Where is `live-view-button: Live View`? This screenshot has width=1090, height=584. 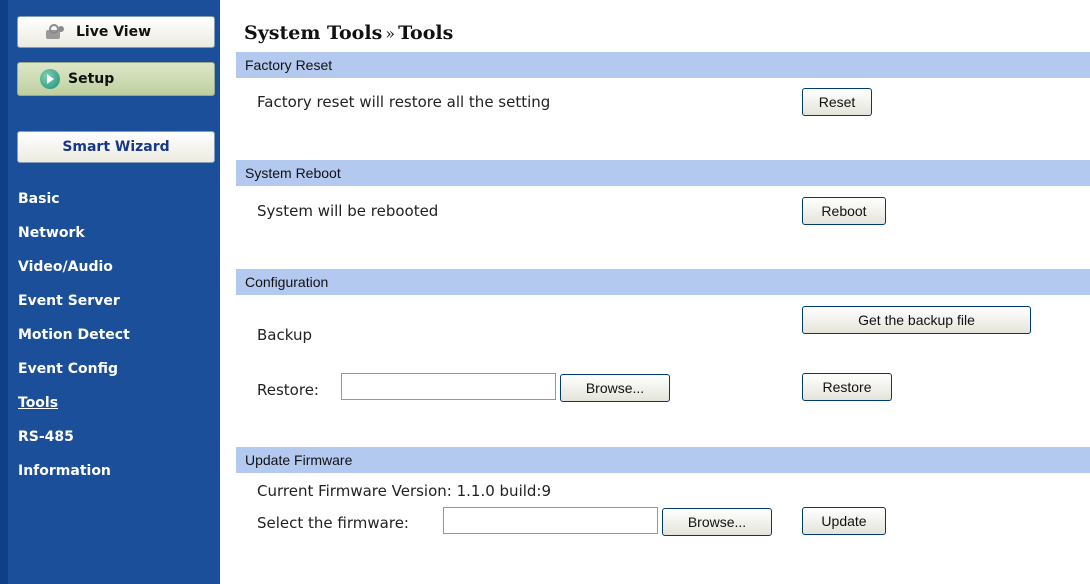
live-view-button: Live View is located at coordinates (116, 32).